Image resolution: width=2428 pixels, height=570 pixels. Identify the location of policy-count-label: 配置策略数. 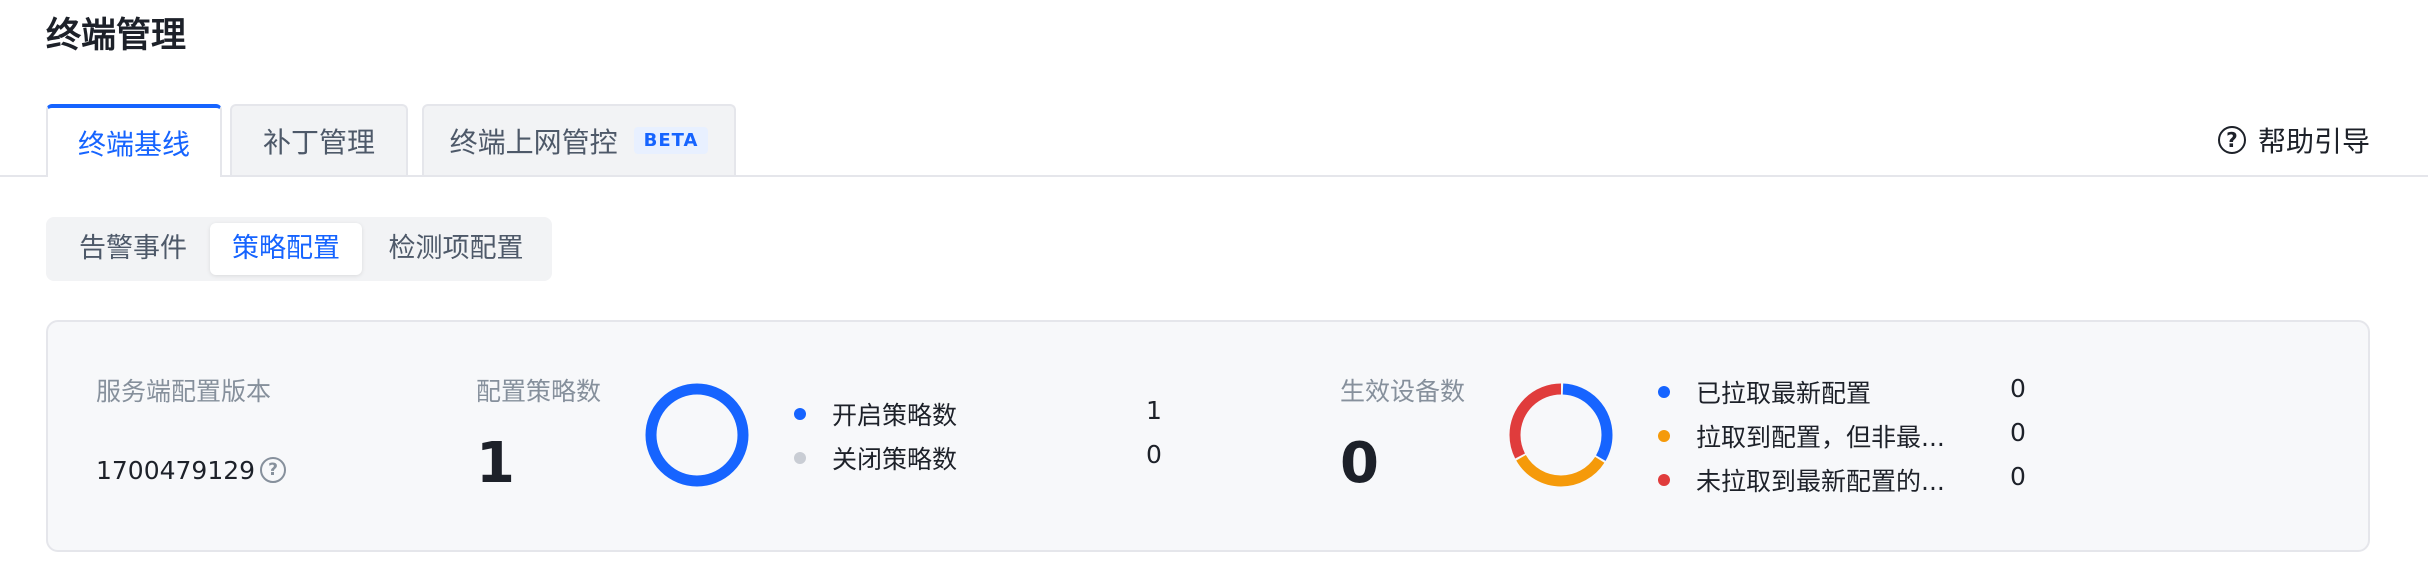
(539, 391).